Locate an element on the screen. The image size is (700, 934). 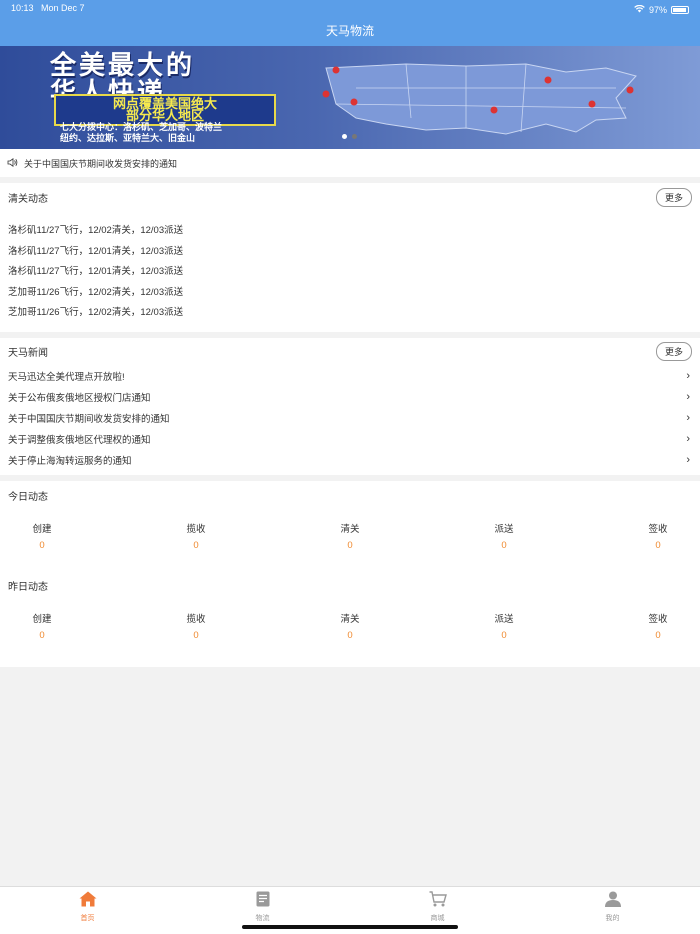
section-title: 天马新闻 is located at coordinates (28, 353).